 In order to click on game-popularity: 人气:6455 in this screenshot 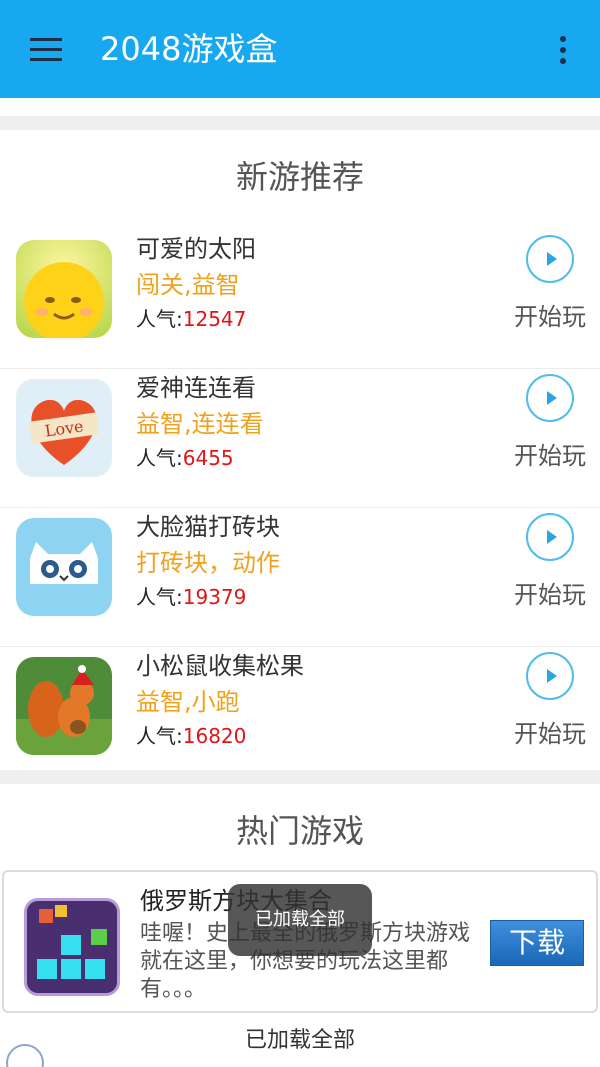, I will do `click(185, 458)`.